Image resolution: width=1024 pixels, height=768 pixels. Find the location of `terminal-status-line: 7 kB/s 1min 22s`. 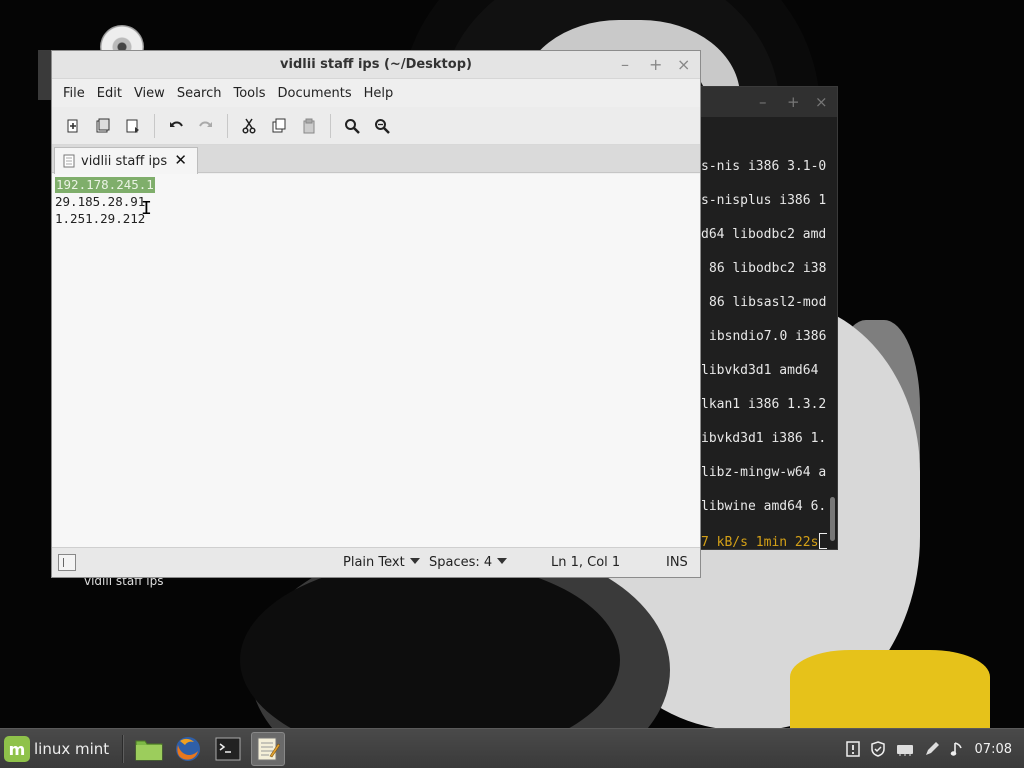

terminal-status-line: 7 kB/s 1min 22s is located at coordinates (764, 541).